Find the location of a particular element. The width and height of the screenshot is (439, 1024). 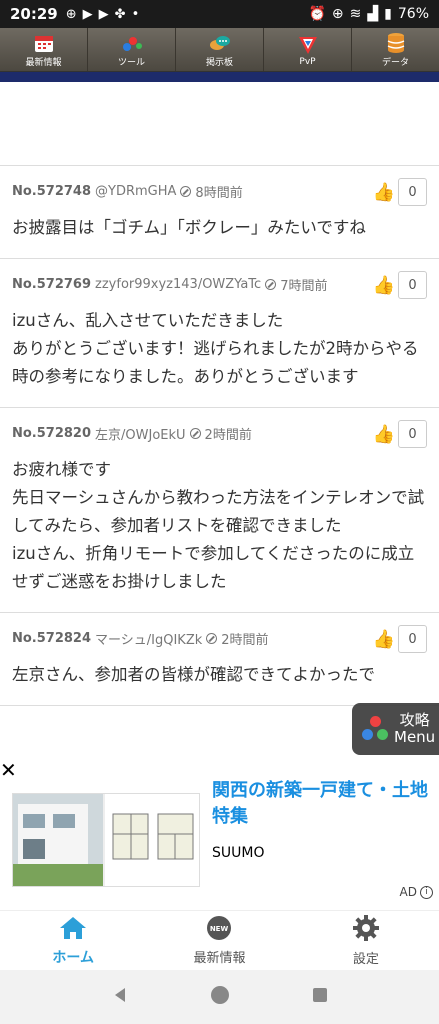

top-nav-label: データ is located at coordinates (395, 63).